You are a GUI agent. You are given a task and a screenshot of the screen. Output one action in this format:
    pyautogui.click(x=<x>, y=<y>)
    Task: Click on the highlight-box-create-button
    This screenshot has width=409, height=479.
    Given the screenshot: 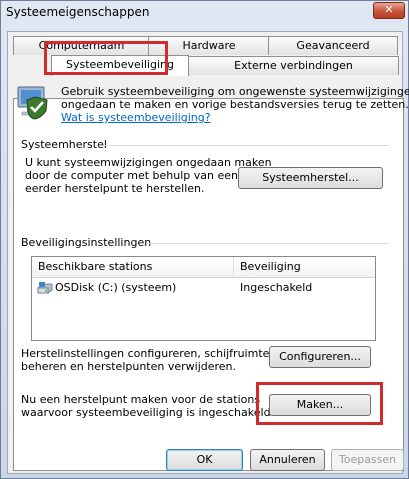 What is the action you would take?
    pyautogui.click(x=319, y=403)
    